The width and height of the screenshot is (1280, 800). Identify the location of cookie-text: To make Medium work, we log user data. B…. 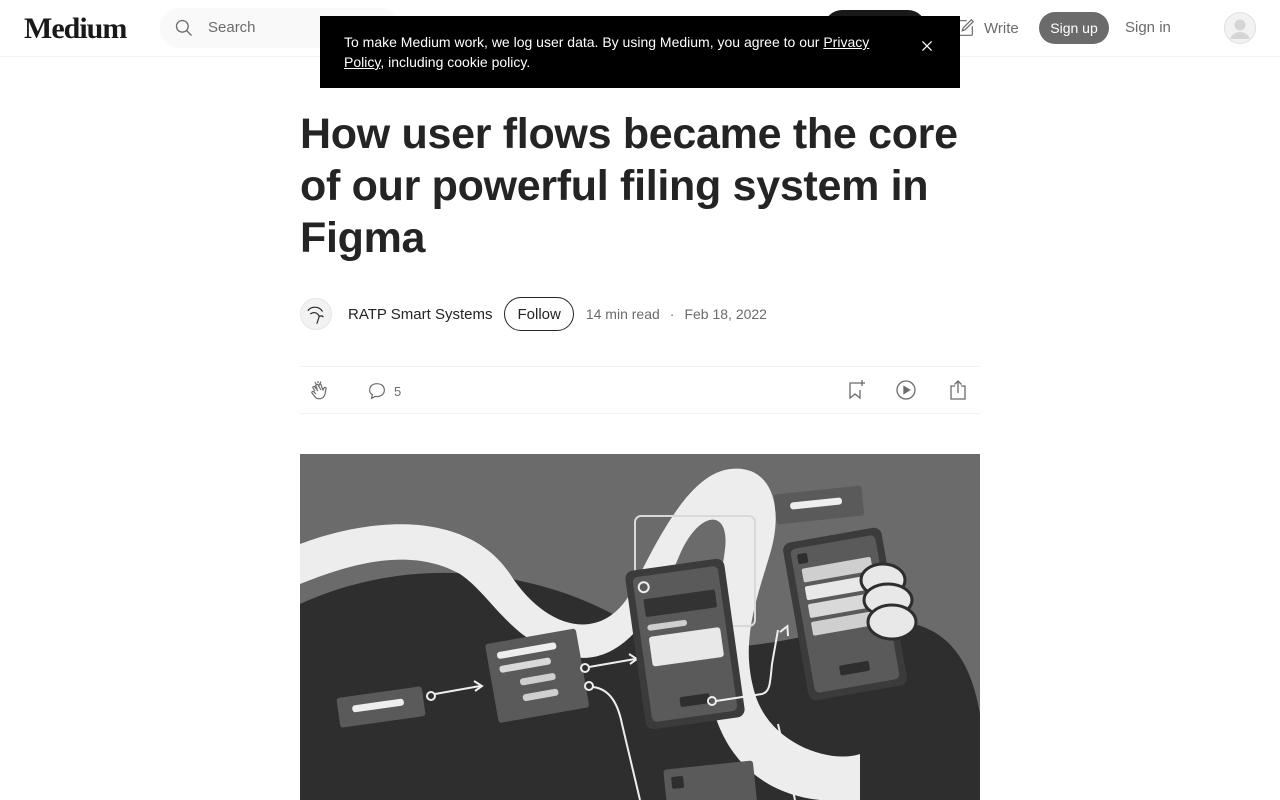
(584, 42).